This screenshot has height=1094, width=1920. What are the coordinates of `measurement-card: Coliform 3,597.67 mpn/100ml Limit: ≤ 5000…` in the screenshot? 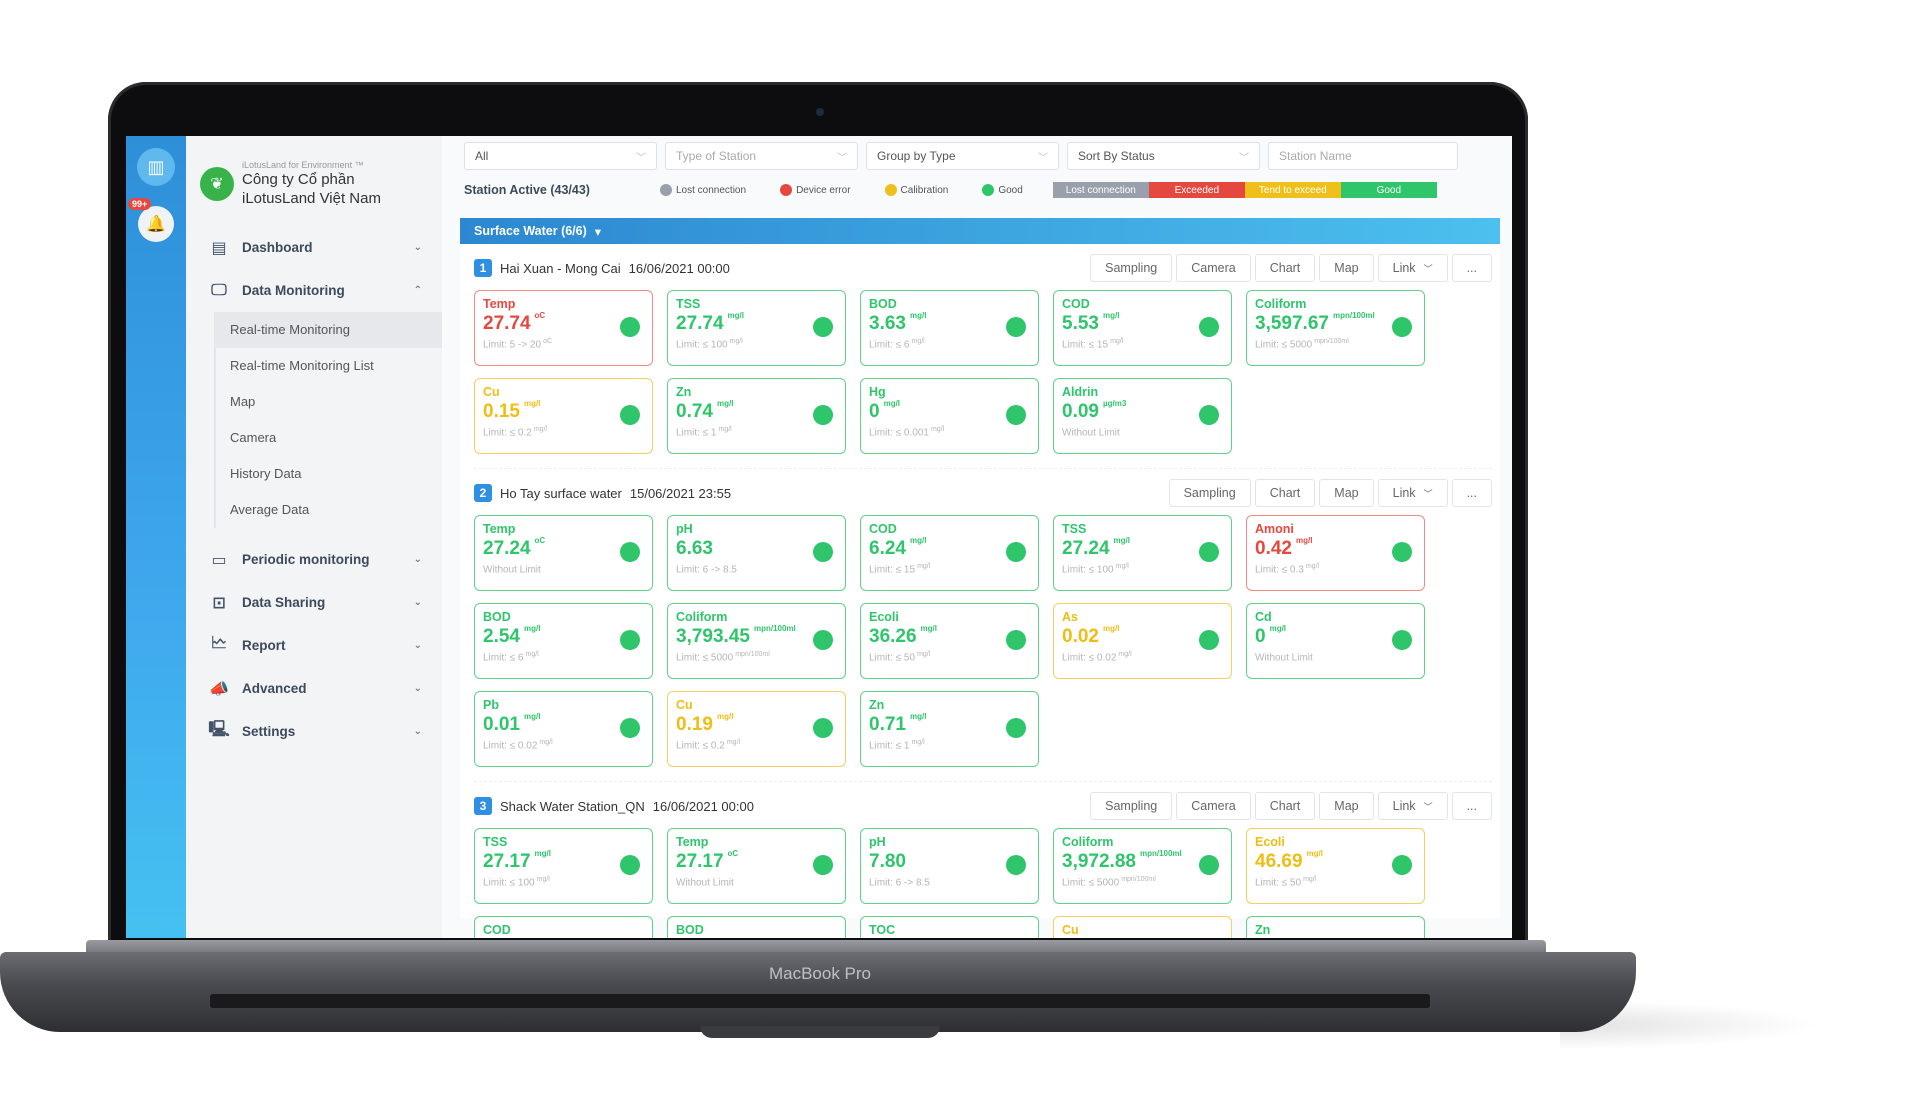 It's located at (1335, 328).